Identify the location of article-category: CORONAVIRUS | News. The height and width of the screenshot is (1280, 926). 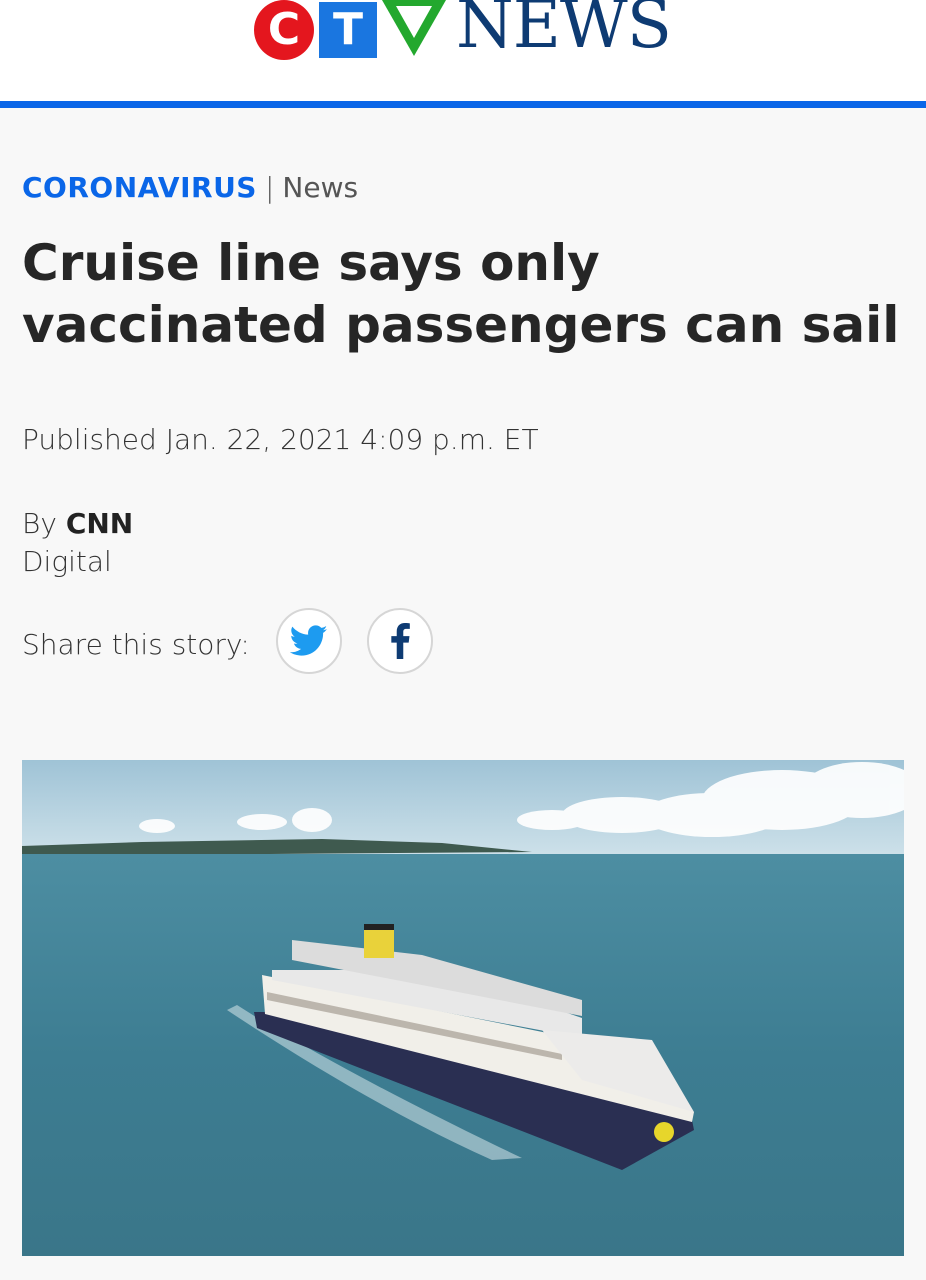
(190, 188).